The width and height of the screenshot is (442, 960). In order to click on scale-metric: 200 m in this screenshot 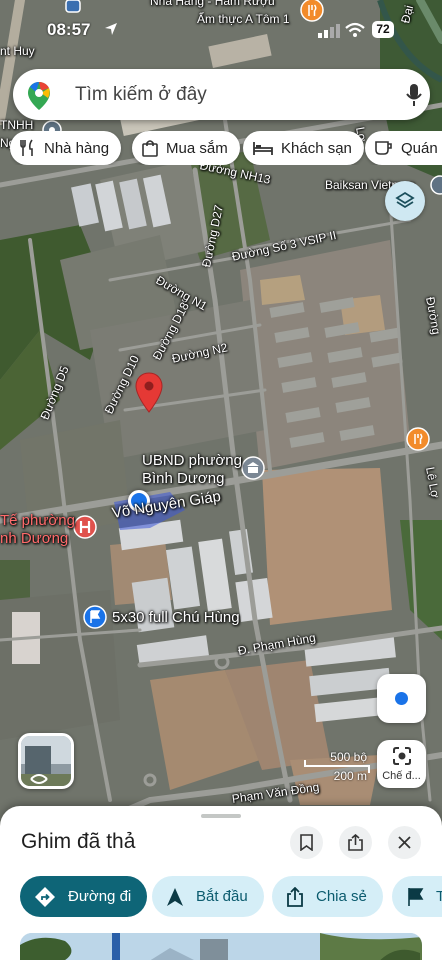, I will do `click(350, 776)`.